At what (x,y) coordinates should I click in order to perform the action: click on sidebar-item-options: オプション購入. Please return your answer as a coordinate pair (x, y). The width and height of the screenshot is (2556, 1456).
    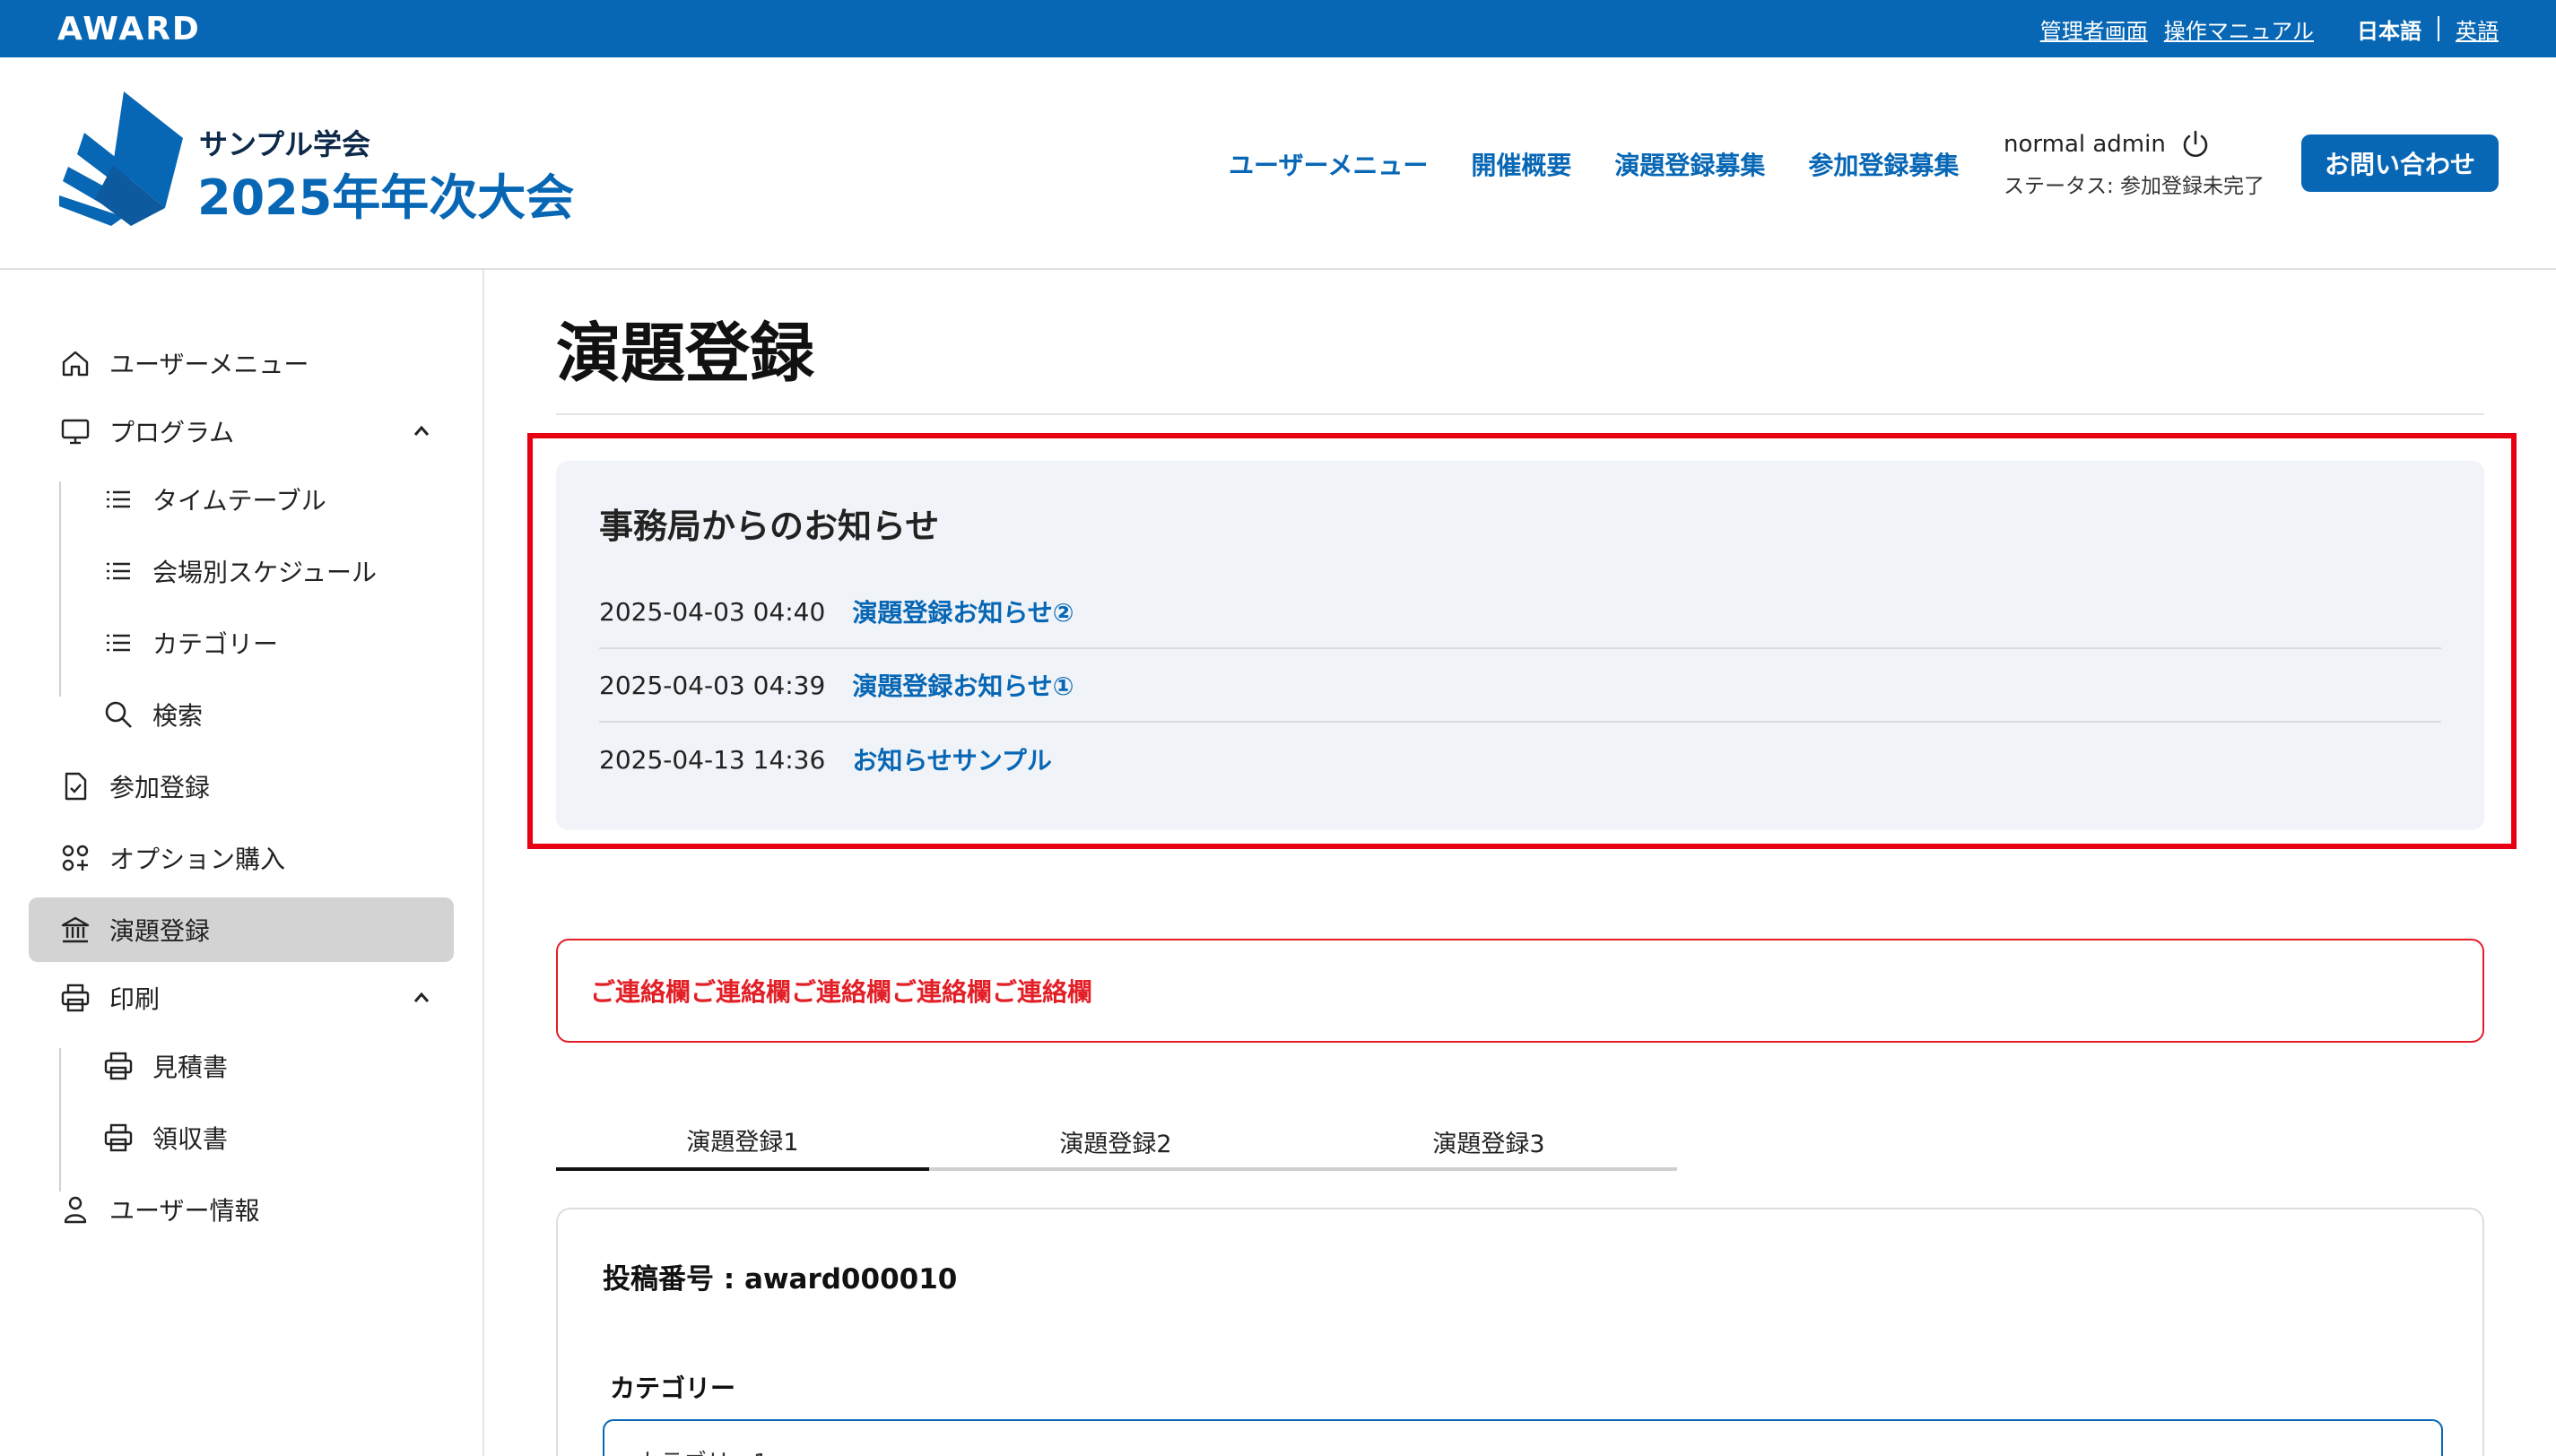
    Looking at the image, I should click on (241, 858).